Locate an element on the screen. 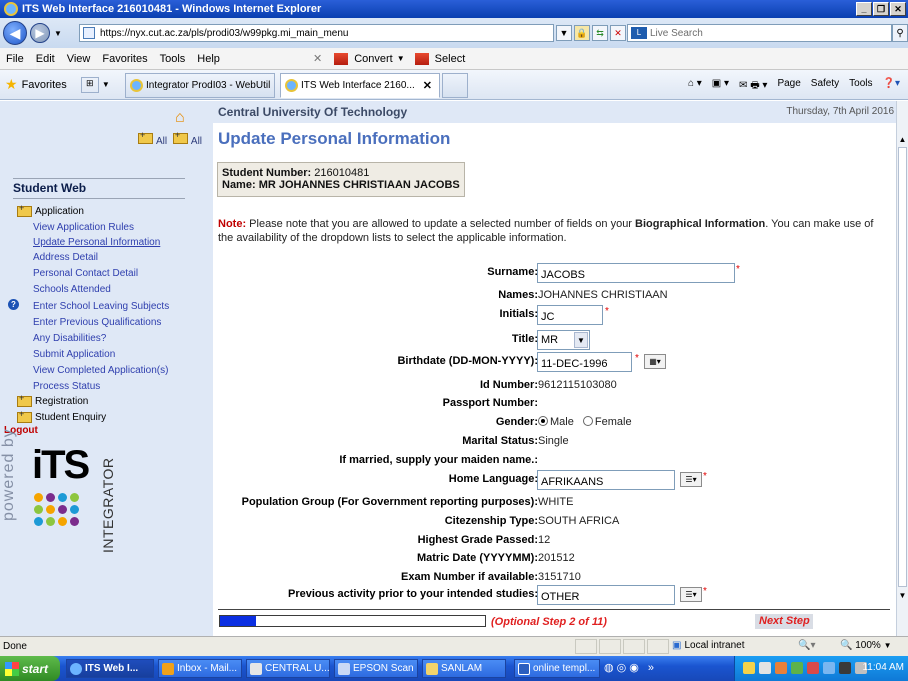 The image size is (908, 681). tab-its-web: ITS Web Interface 2160... ✕ is located at coordinates (360, 85).